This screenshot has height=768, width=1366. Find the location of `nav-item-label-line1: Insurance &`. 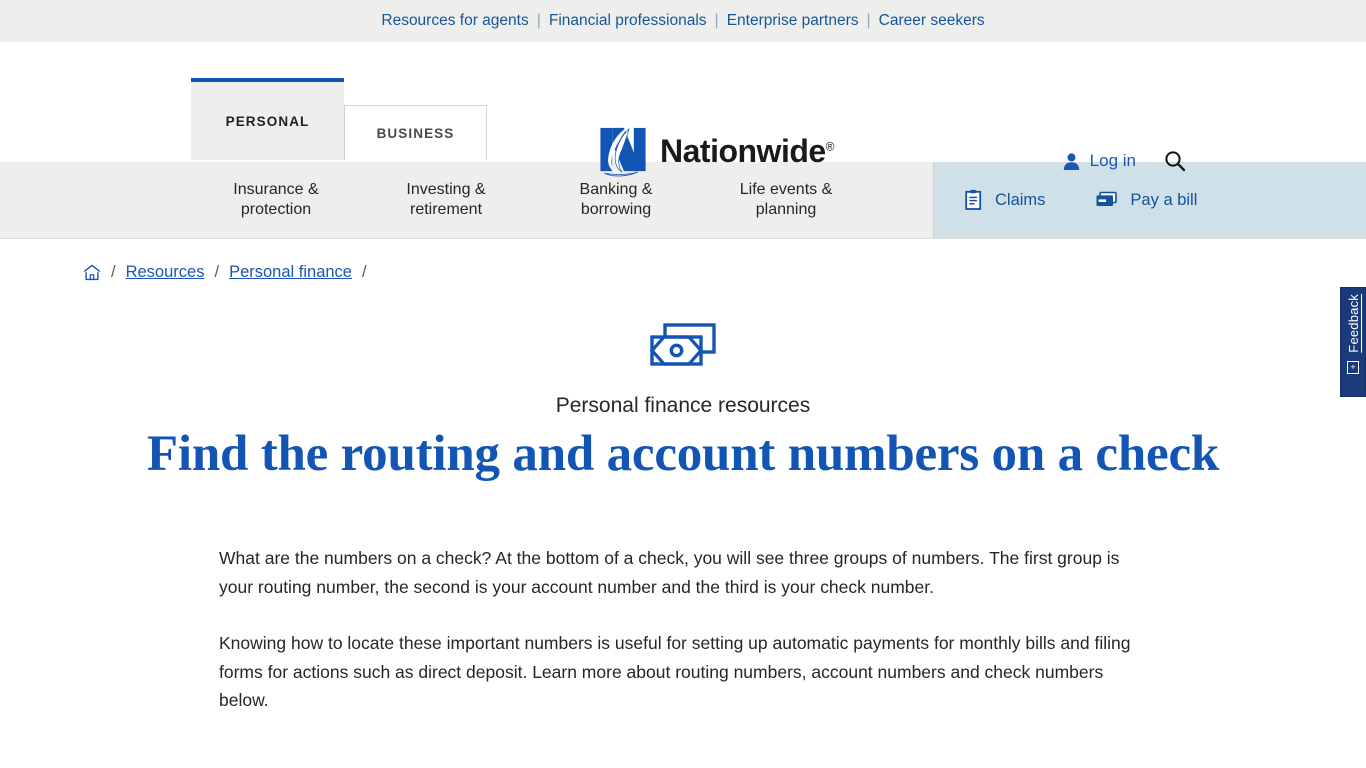

nav-item-label-line1: Insurance & is located at coordinates (276, 189).